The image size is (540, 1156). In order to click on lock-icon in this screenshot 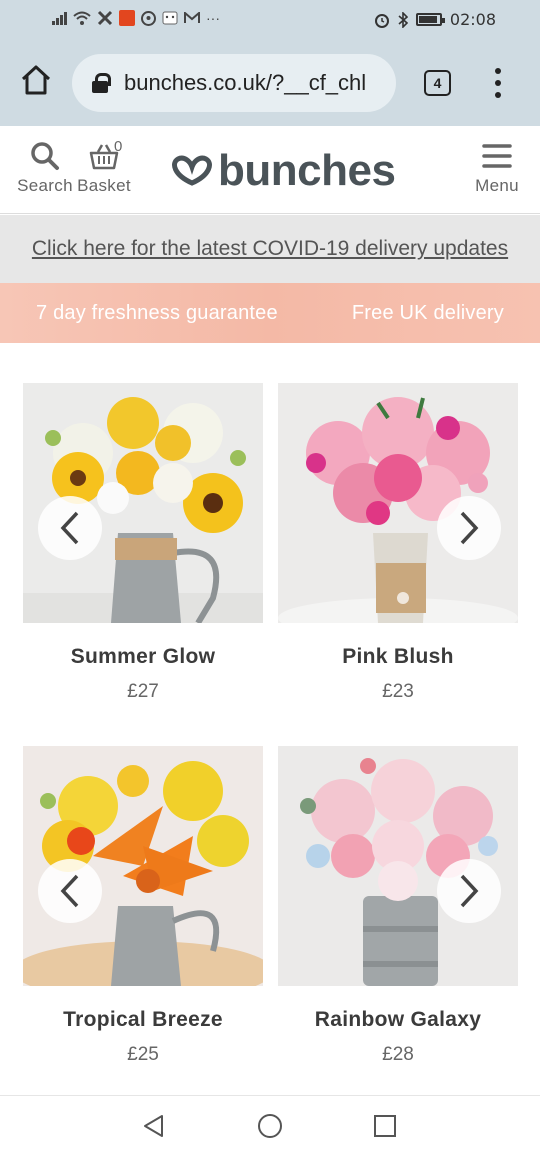, I will do `click(101, 83)`.